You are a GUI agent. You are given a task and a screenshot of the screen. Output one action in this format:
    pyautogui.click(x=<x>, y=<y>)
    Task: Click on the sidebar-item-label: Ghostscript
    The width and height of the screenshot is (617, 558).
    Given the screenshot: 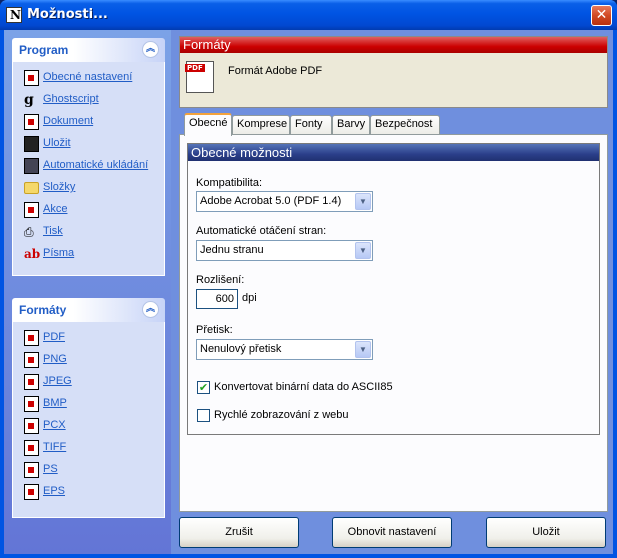 What is the action you would take?
    pyautogui.click(x=71, y=99)
    